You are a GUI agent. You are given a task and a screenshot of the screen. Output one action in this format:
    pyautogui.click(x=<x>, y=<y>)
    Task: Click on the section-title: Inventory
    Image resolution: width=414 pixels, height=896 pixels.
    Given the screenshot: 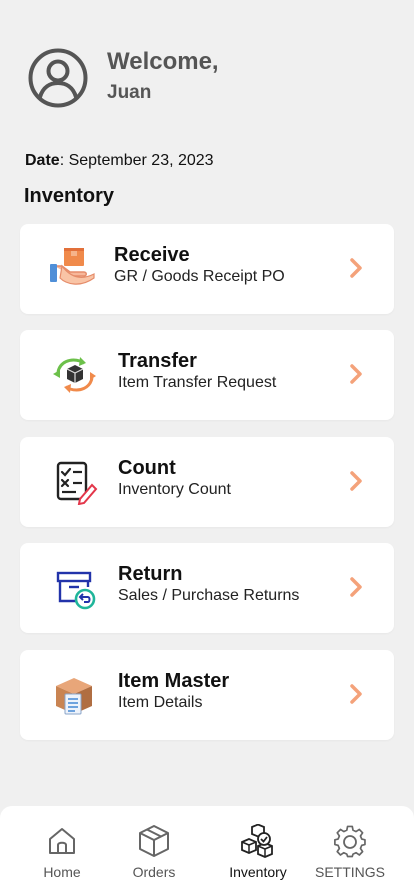 What is the action you would take?
    pyautogui.click(x=69, y=196)
    